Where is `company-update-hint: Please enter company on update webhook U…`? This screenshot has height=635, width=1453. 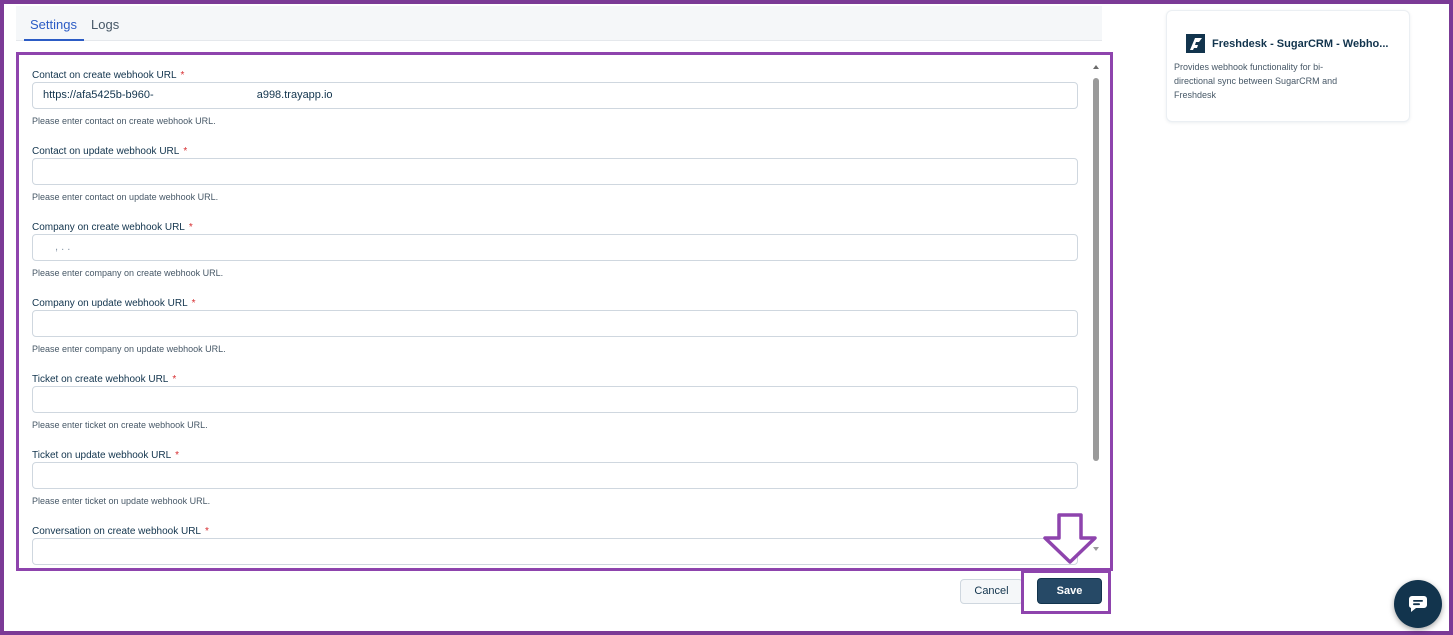 company-update-hint: Please enter company on update webhook U… is located at coordinates (129, 349).